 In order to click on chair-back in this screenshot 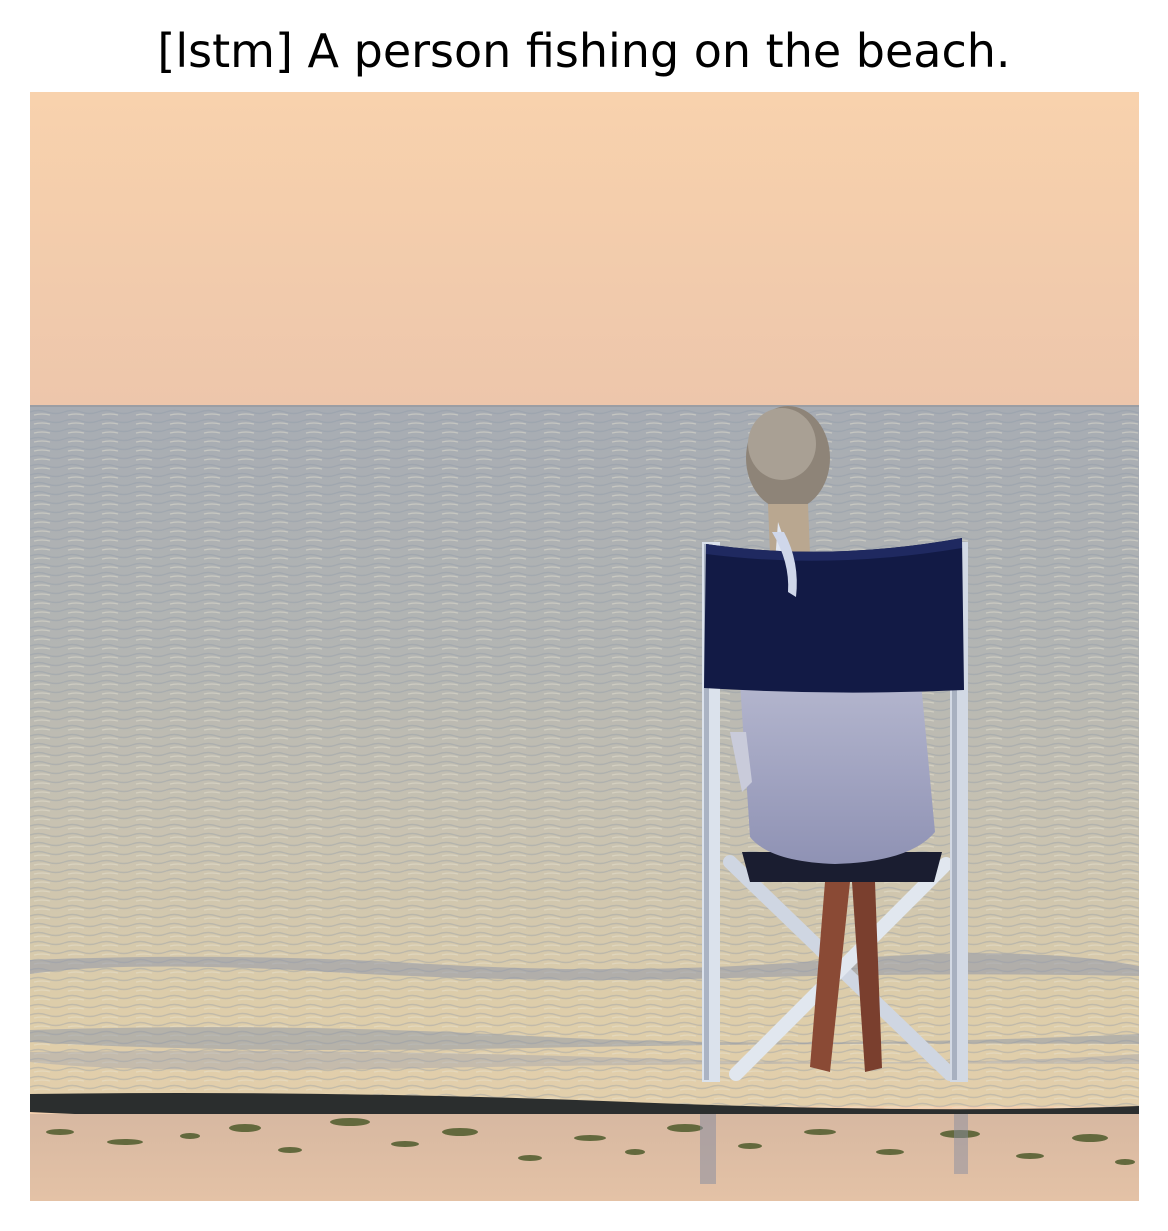, I will do `click(834, 615)`.